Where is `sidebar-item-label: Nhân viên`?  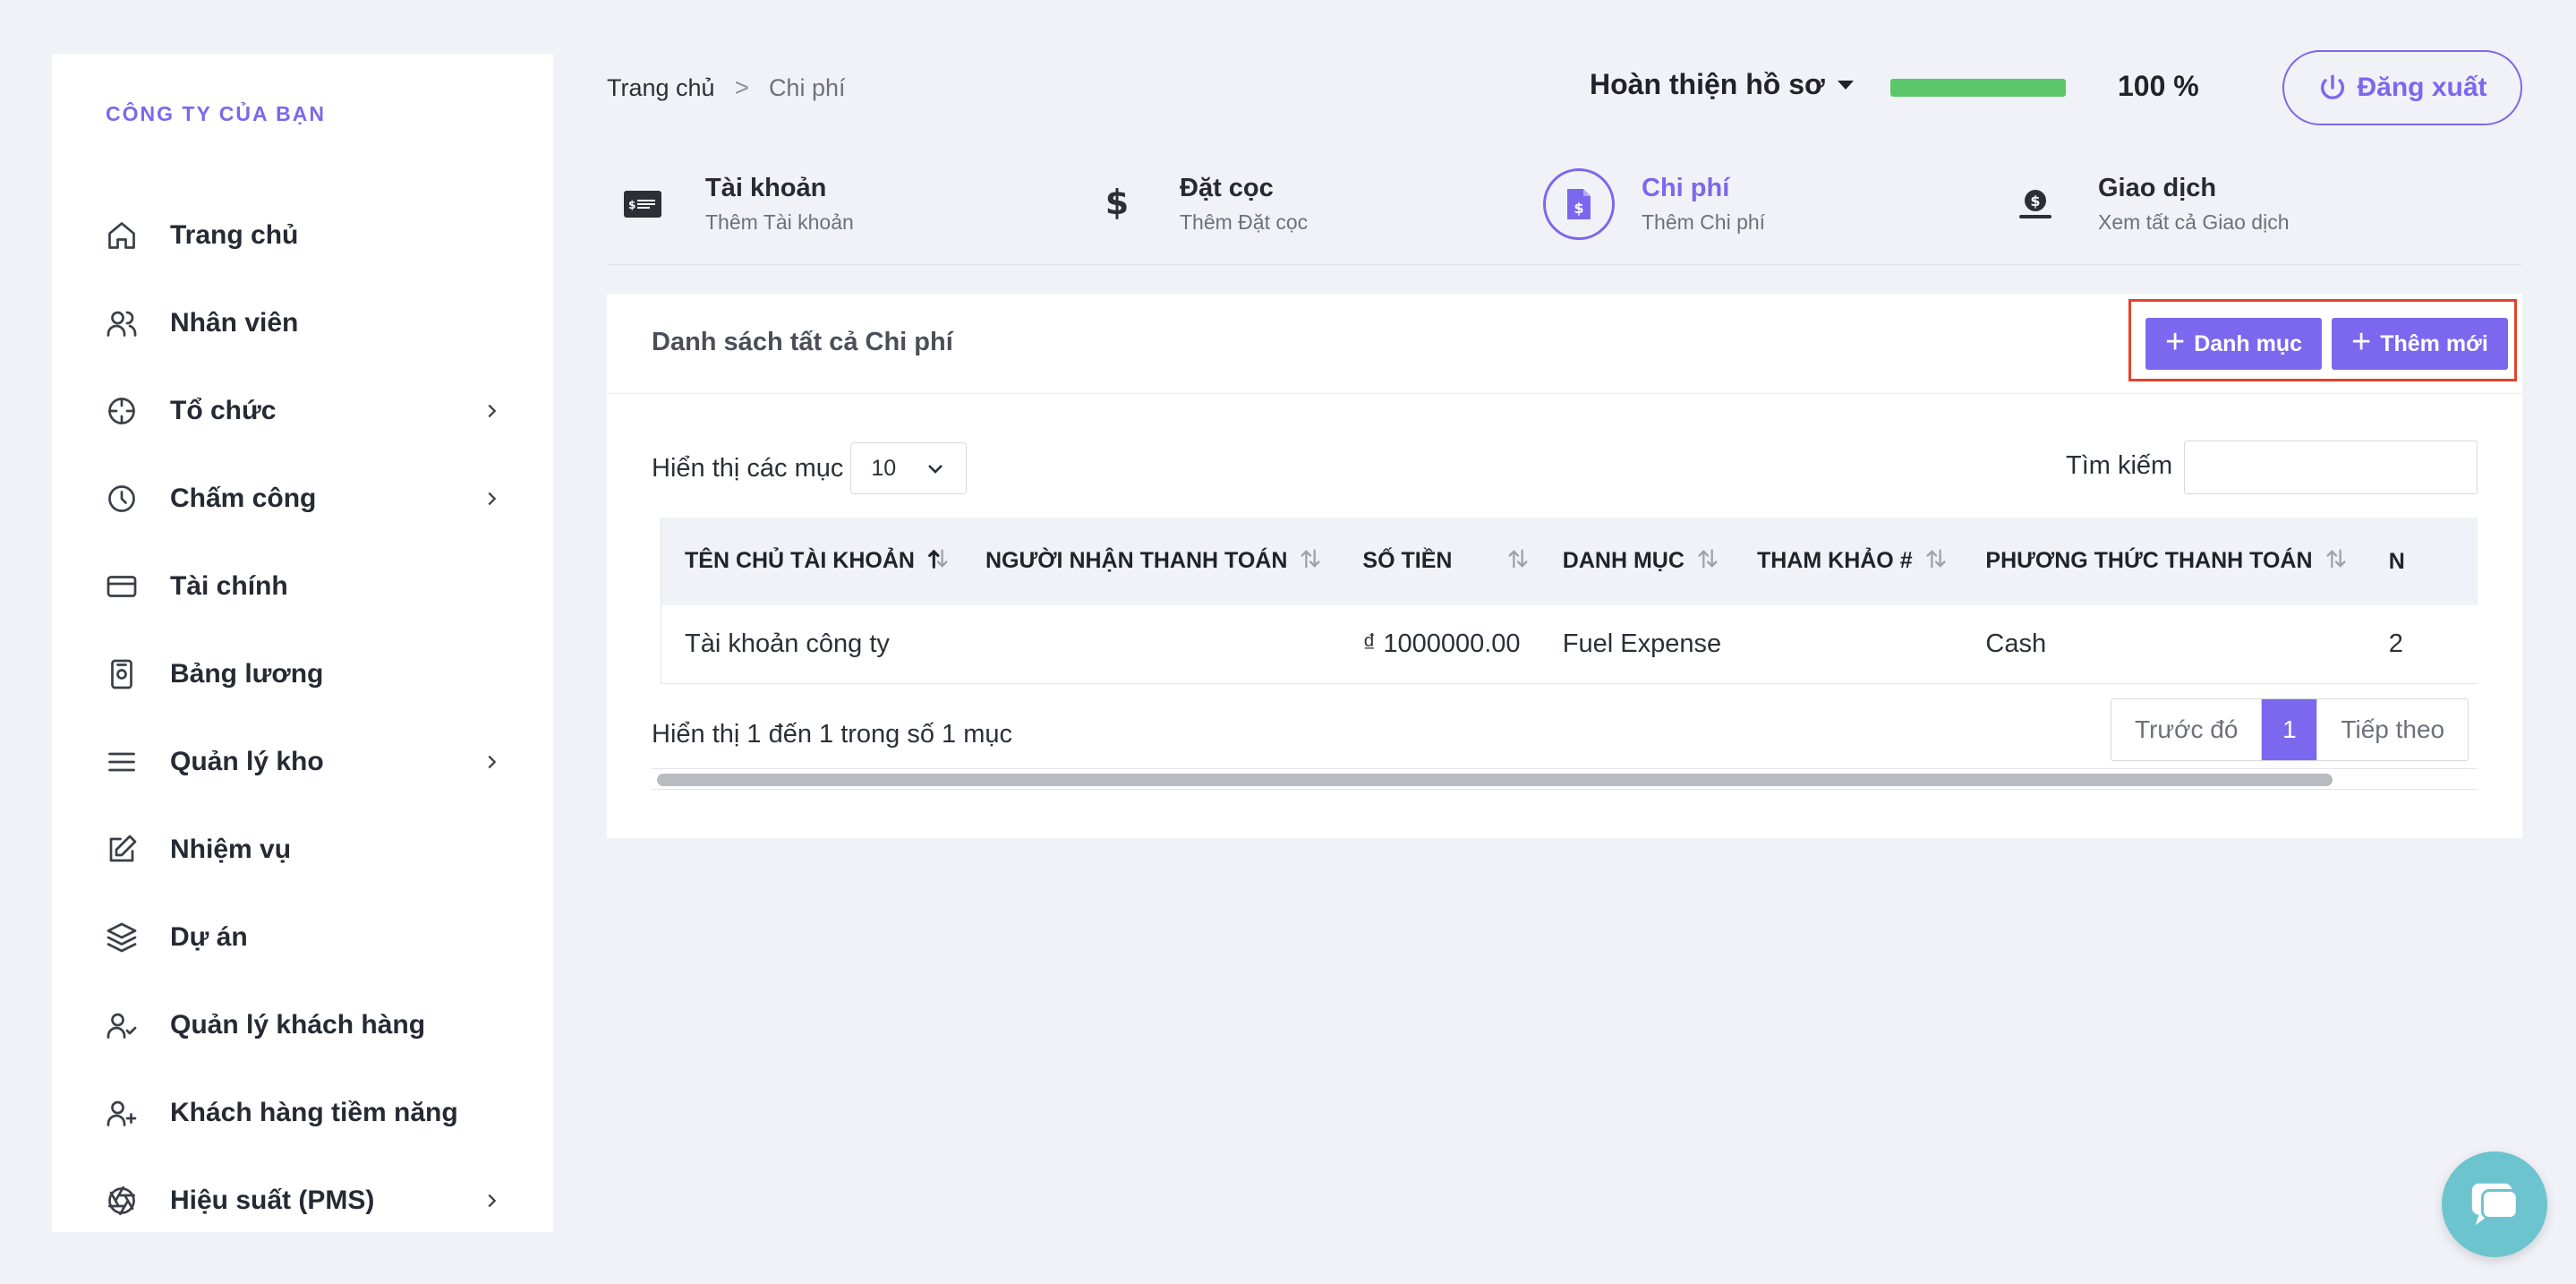 sidebar-item-label: Nhân viên is located at coordinates (234, 323).